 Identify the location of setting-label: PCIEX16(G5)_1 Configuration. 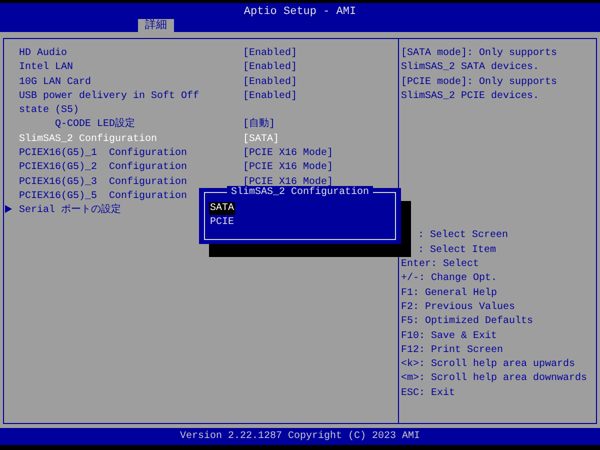
(114, 154).